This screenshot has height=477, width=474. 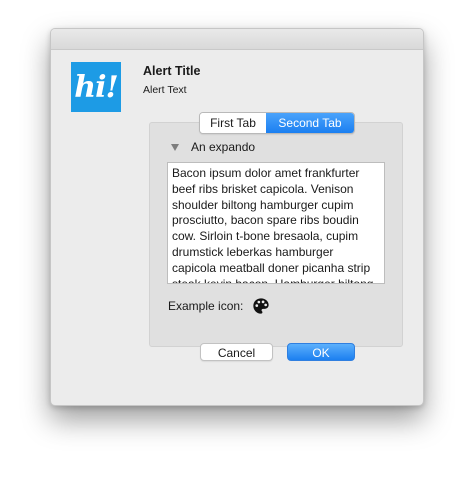 What do you see at coordinates (261, 306) in the screenshot?
I see `palette-icon` at bounding box center [261, 306].